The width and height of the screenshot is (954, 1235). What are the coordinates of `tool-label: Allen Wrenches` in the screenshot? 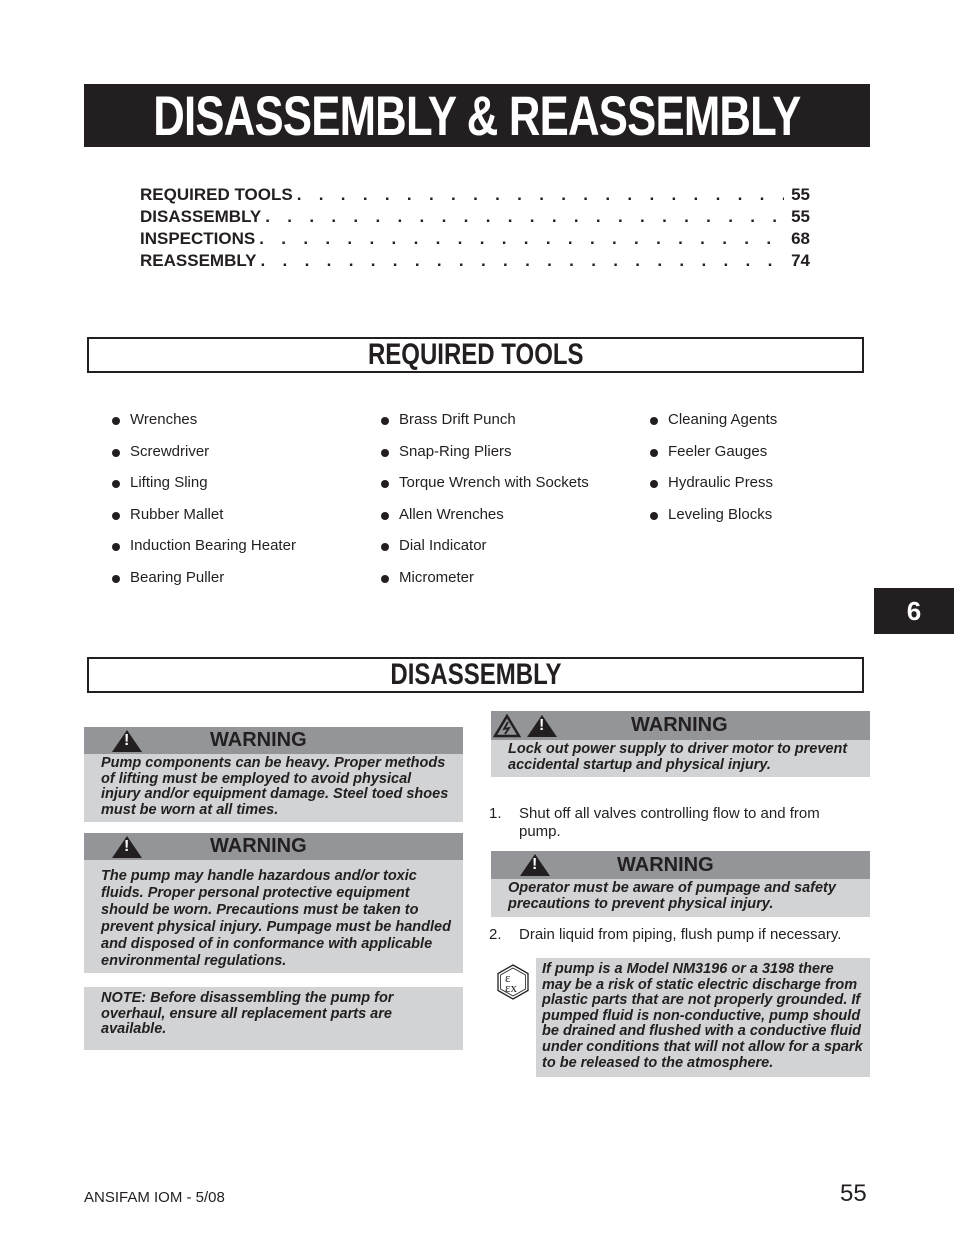 It's located at (451, 514).